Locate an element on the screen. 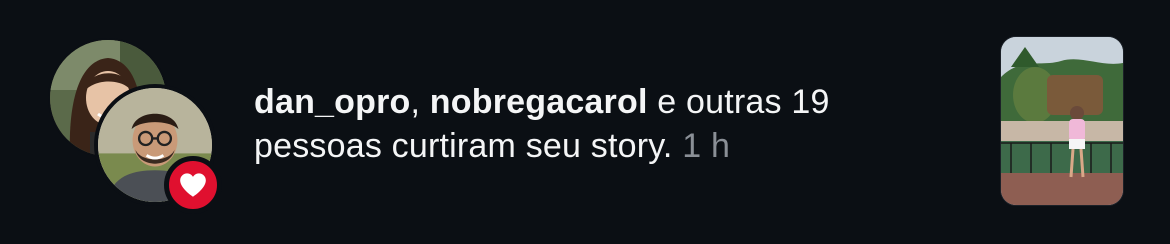 The width and height of the screenshot is (1170, 244). message-line2: pessoas curtiram seu story. is located at coordinates (463, 146).